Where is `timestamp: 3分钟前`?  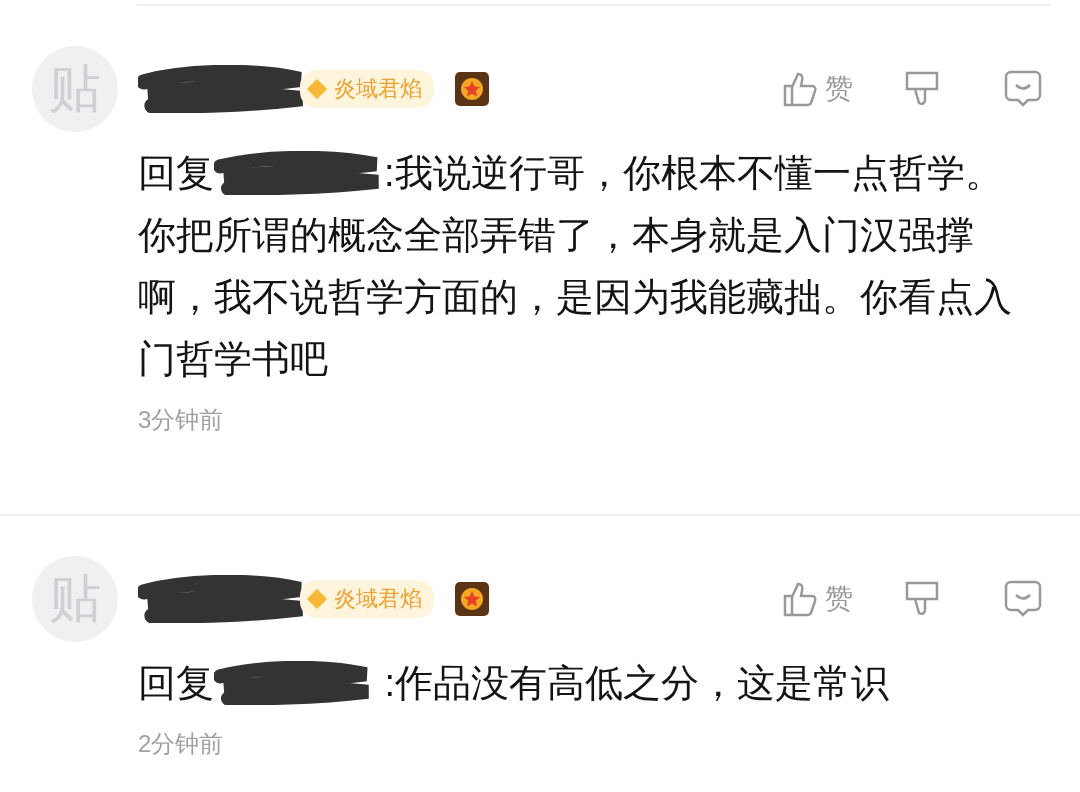 timestamp: 3分钟前 is located at coordinates (181, 420).